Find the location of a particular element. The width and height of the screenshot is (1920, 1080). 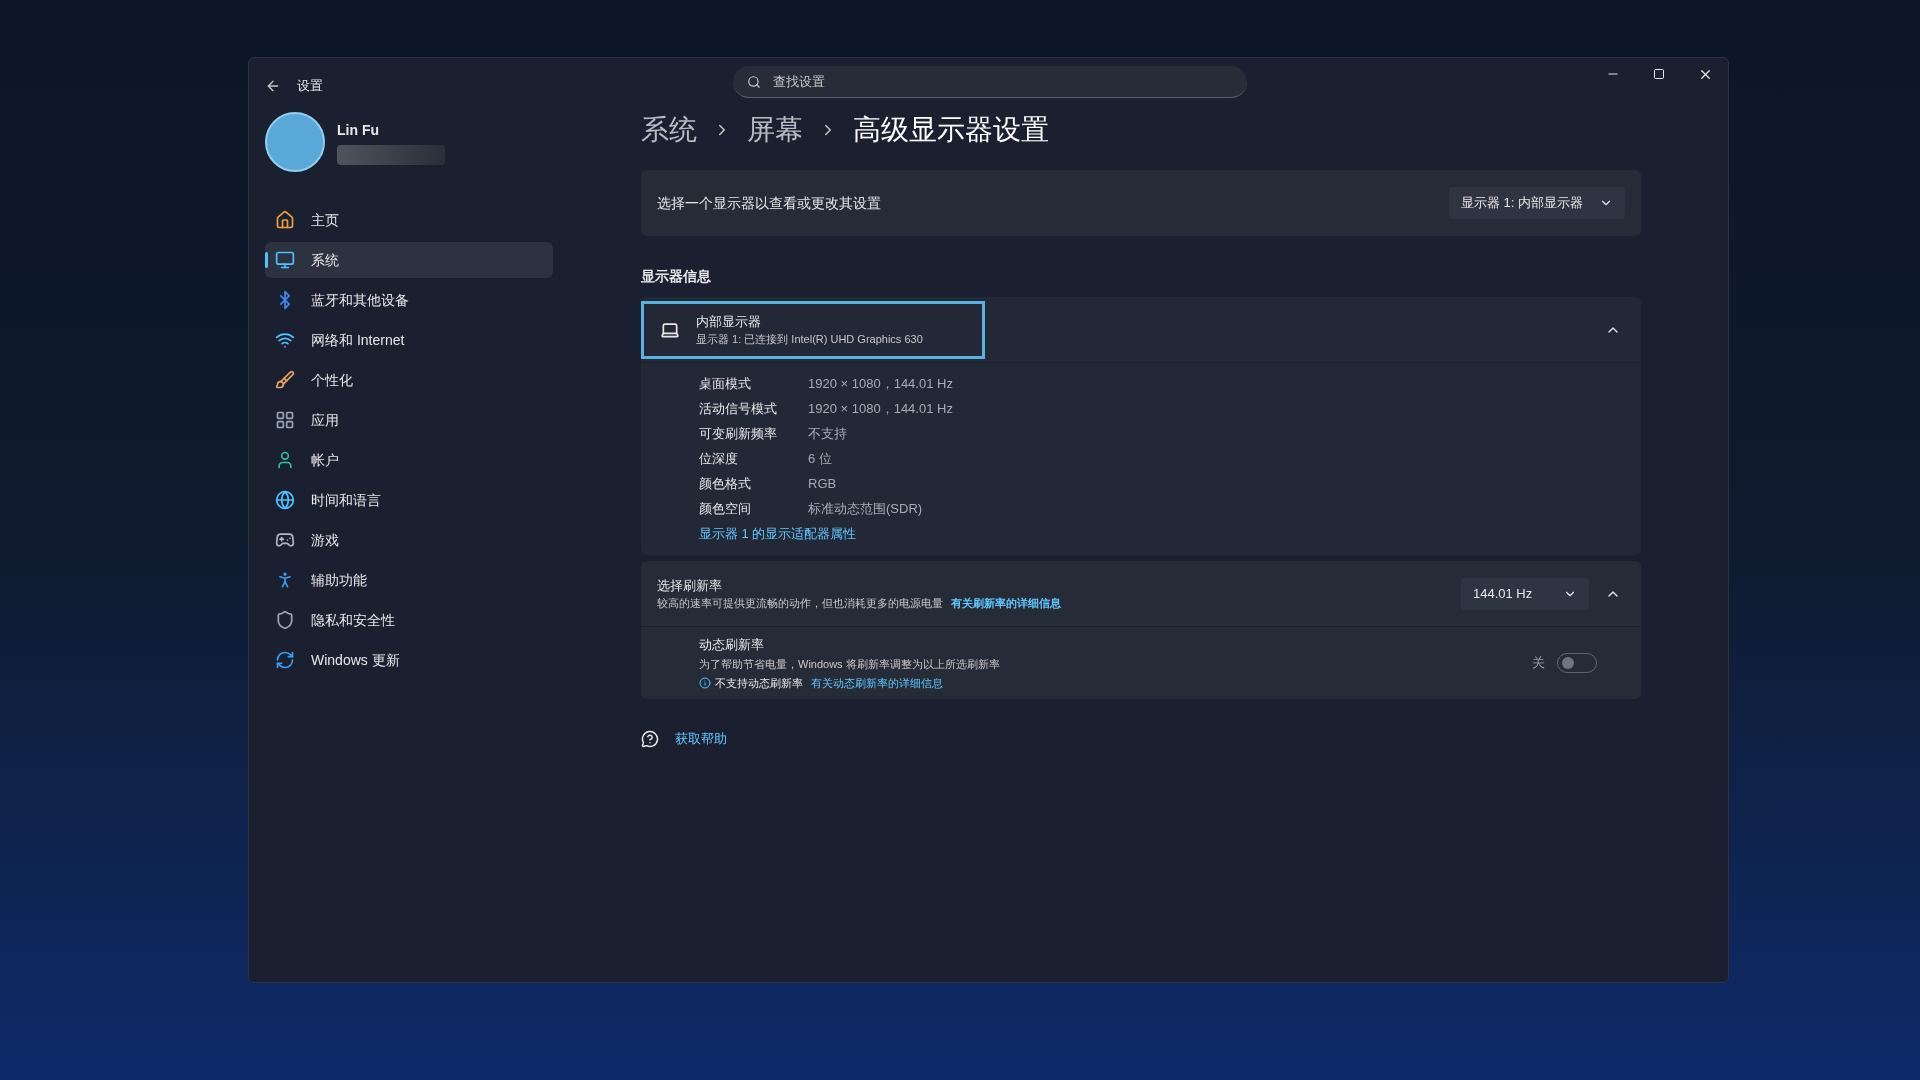

refresh-rate-dropdown: 144.01 Hz is located at coordinates (1525, 593).